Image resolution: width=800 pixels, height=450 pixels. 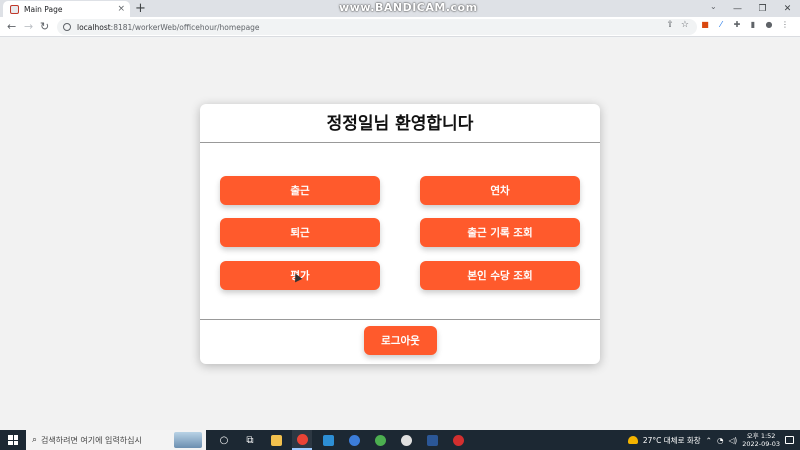 What do you see at coordinates (789, 440) in the screenshot?
I see `notification-icon` at bounding box center [789, 440].